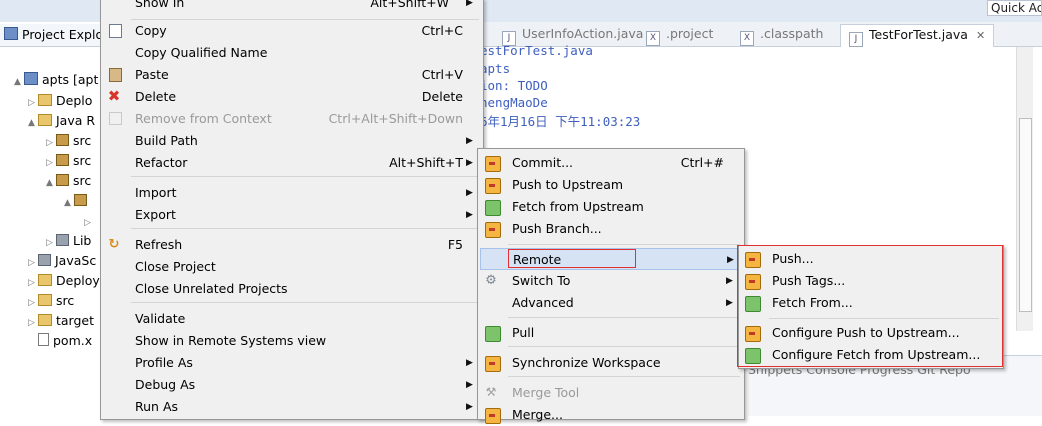 This screenshot has height=426, width=1042. Describe the element at coordinates (292, 119) in the screenshot. I see `menu-item-remove-from-context: Remove from Context Ctrl+Alt+Shift+Down` at that location.